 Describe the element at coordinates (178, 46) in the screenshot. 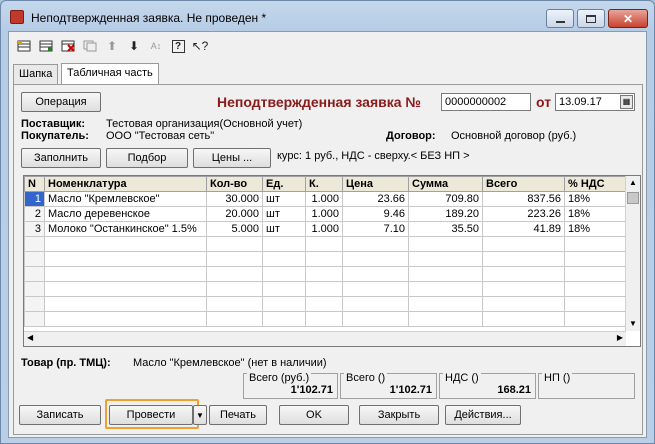

I see `help-icon: ?` at that location.